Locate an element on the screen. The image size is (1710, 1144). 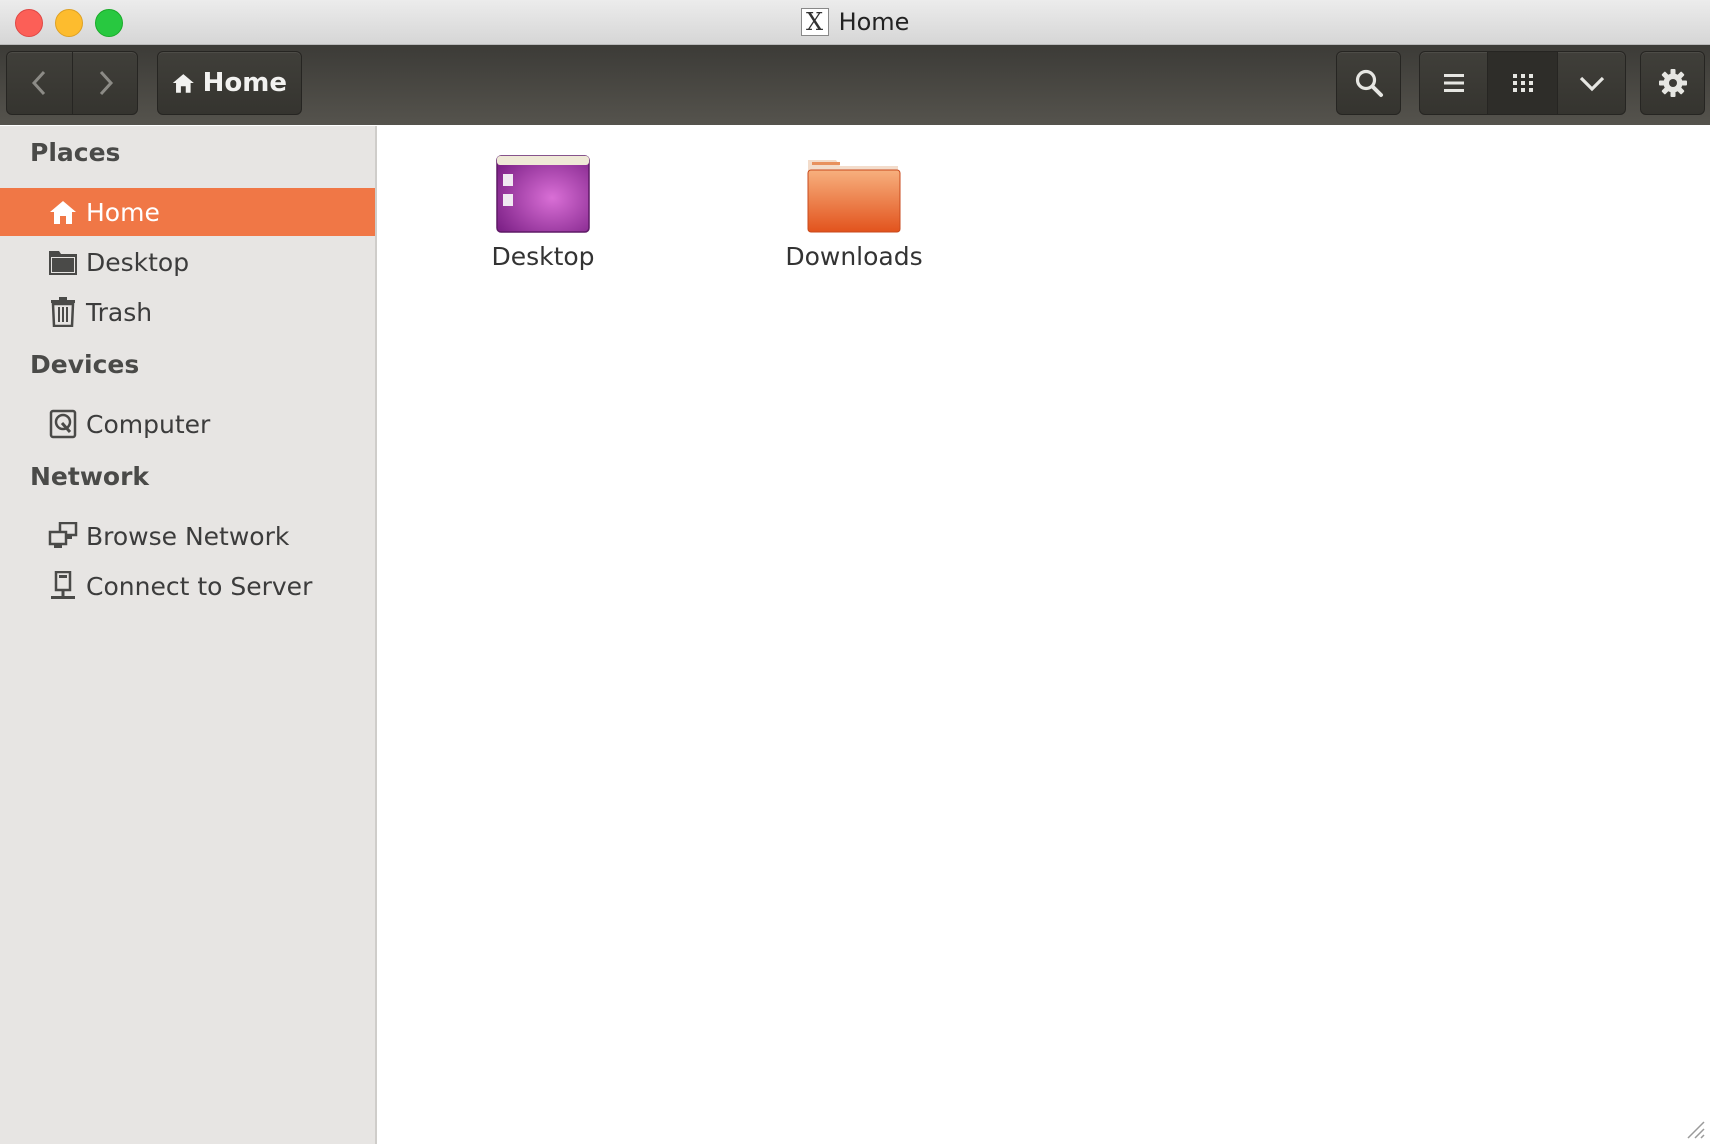
sidebar-item-label: Trash is located at coordinates (119, 312).